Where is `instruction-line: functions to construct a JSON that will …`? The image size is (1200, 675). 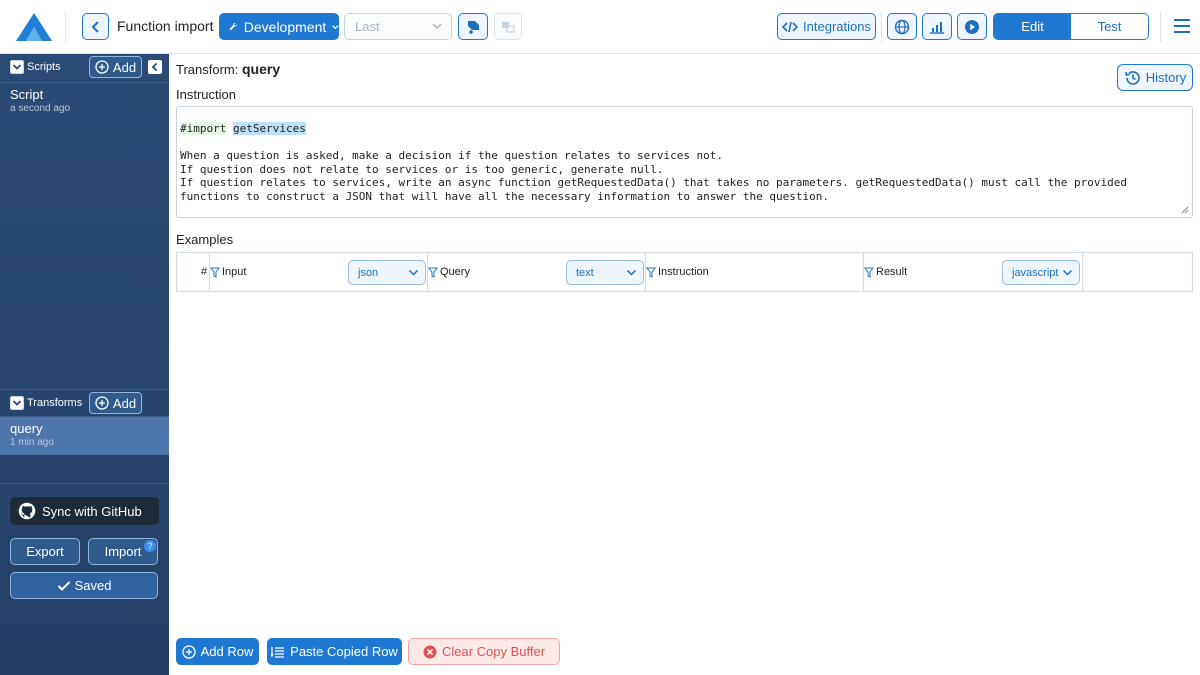
instruction-line: functions to construct a JSON that will … is located at coordinates (505, 196).